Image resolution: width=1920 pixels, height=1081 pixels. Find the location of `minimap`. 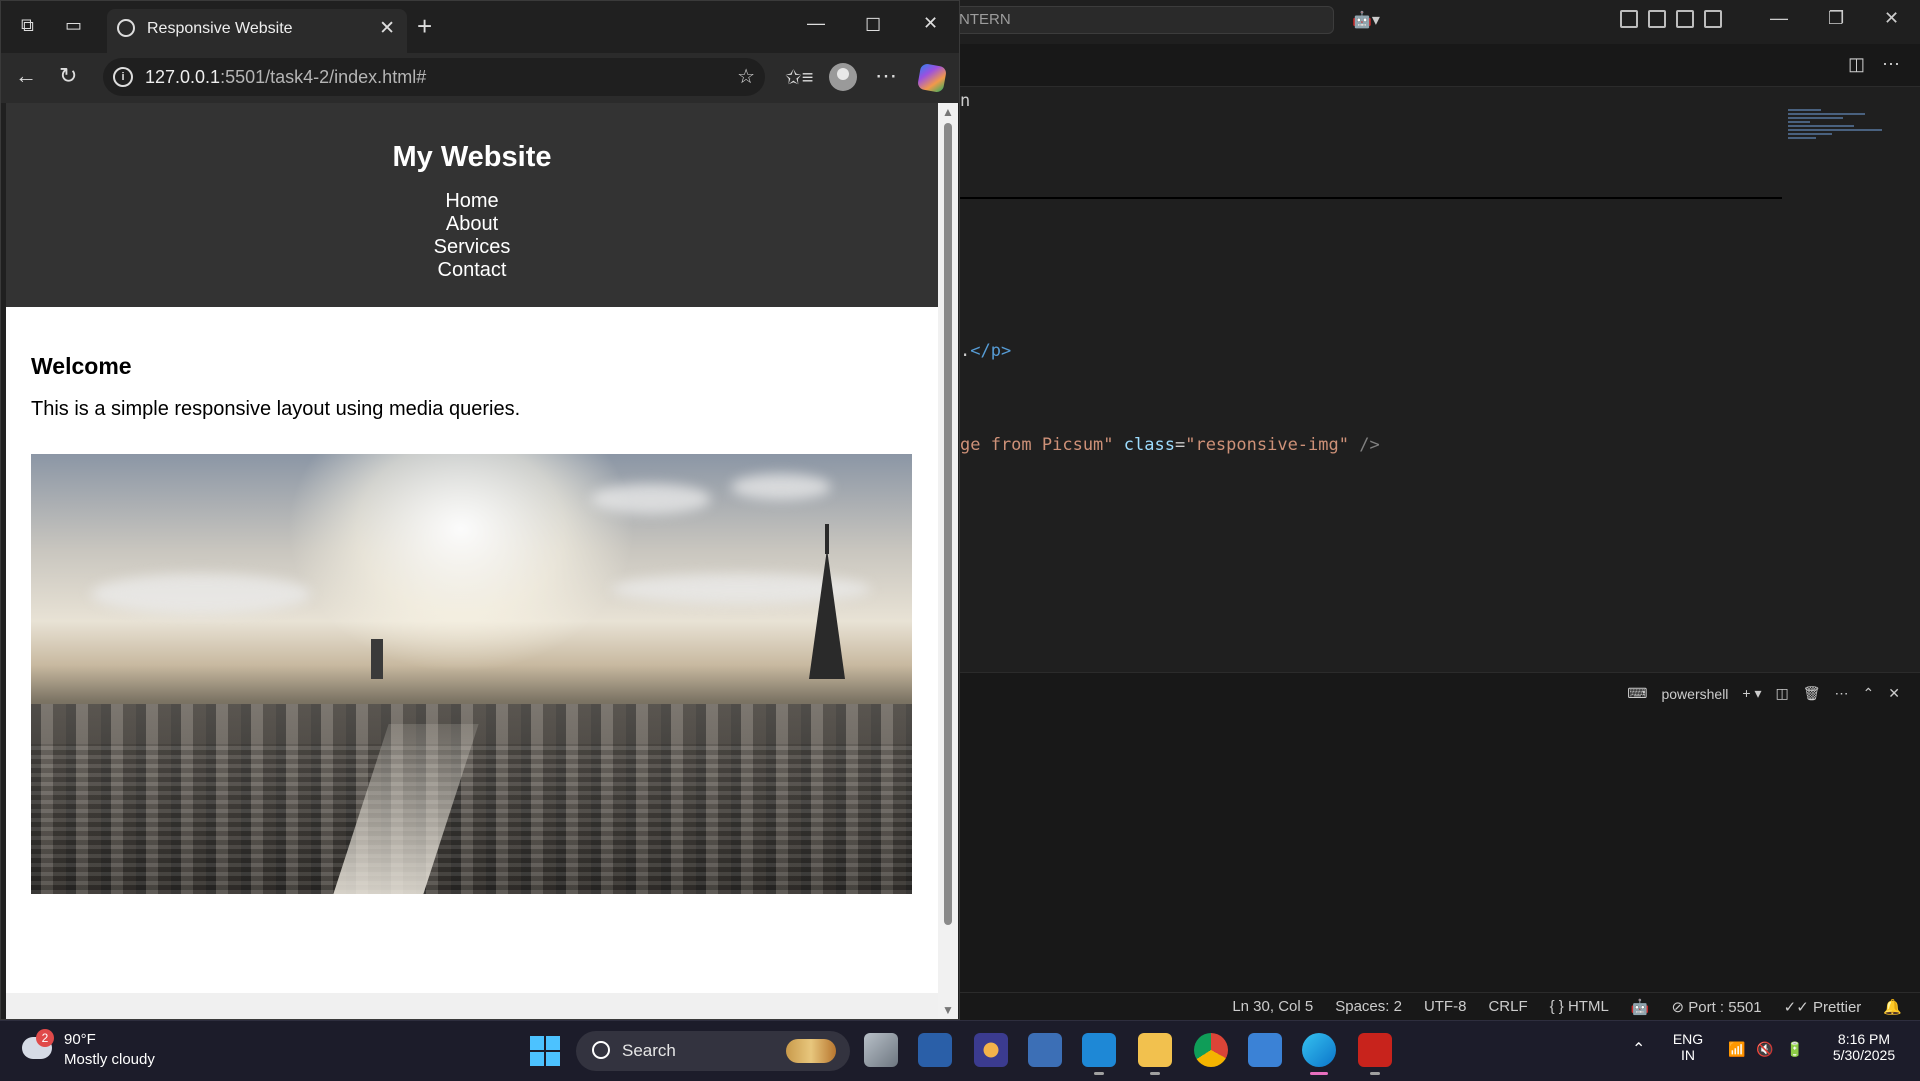

minimap is located at coordinates (1843, 147).